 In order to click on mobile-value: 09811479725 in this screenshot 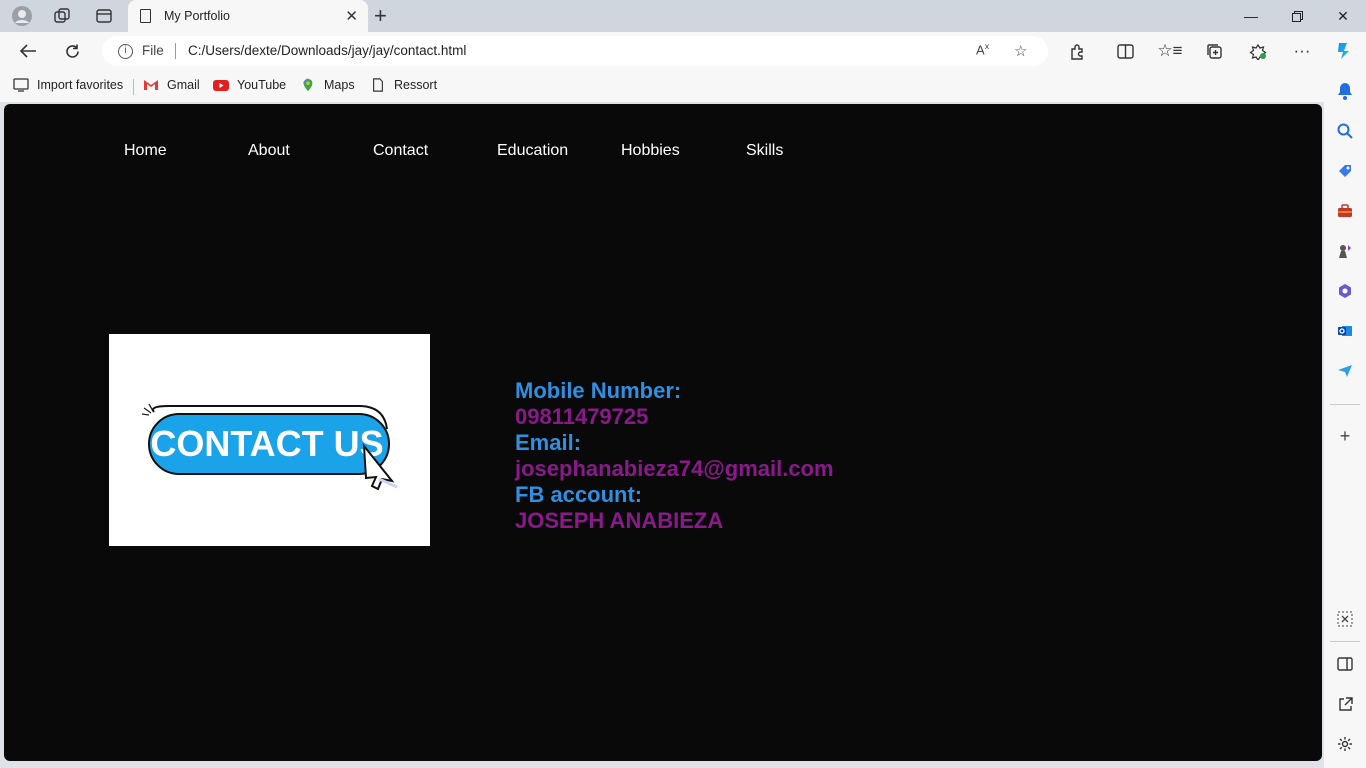, I will do `click(582, 416)`.